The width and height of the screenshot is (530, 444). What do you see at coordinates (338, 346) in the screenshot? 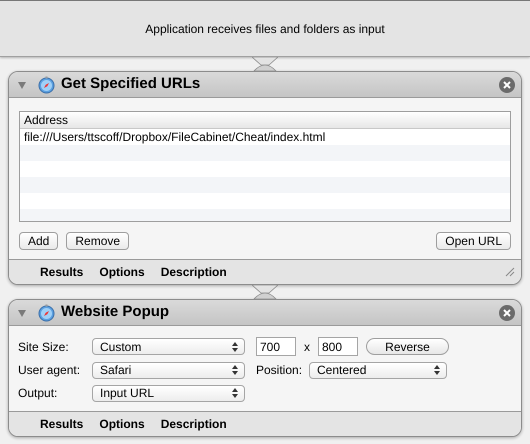
I see `height-field: 800` at bounding box center [338, 346].